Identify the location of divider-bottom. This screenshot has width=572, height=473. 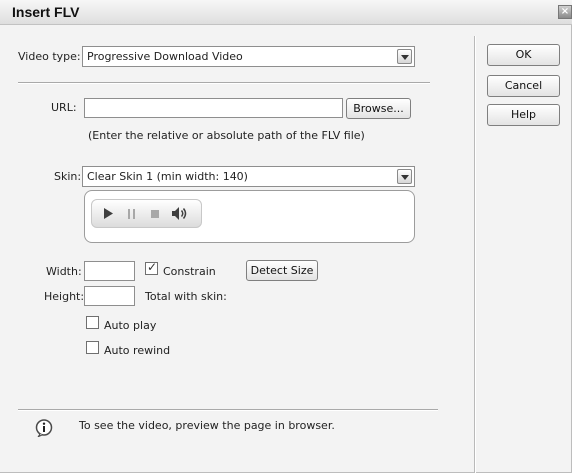
(228, 410).